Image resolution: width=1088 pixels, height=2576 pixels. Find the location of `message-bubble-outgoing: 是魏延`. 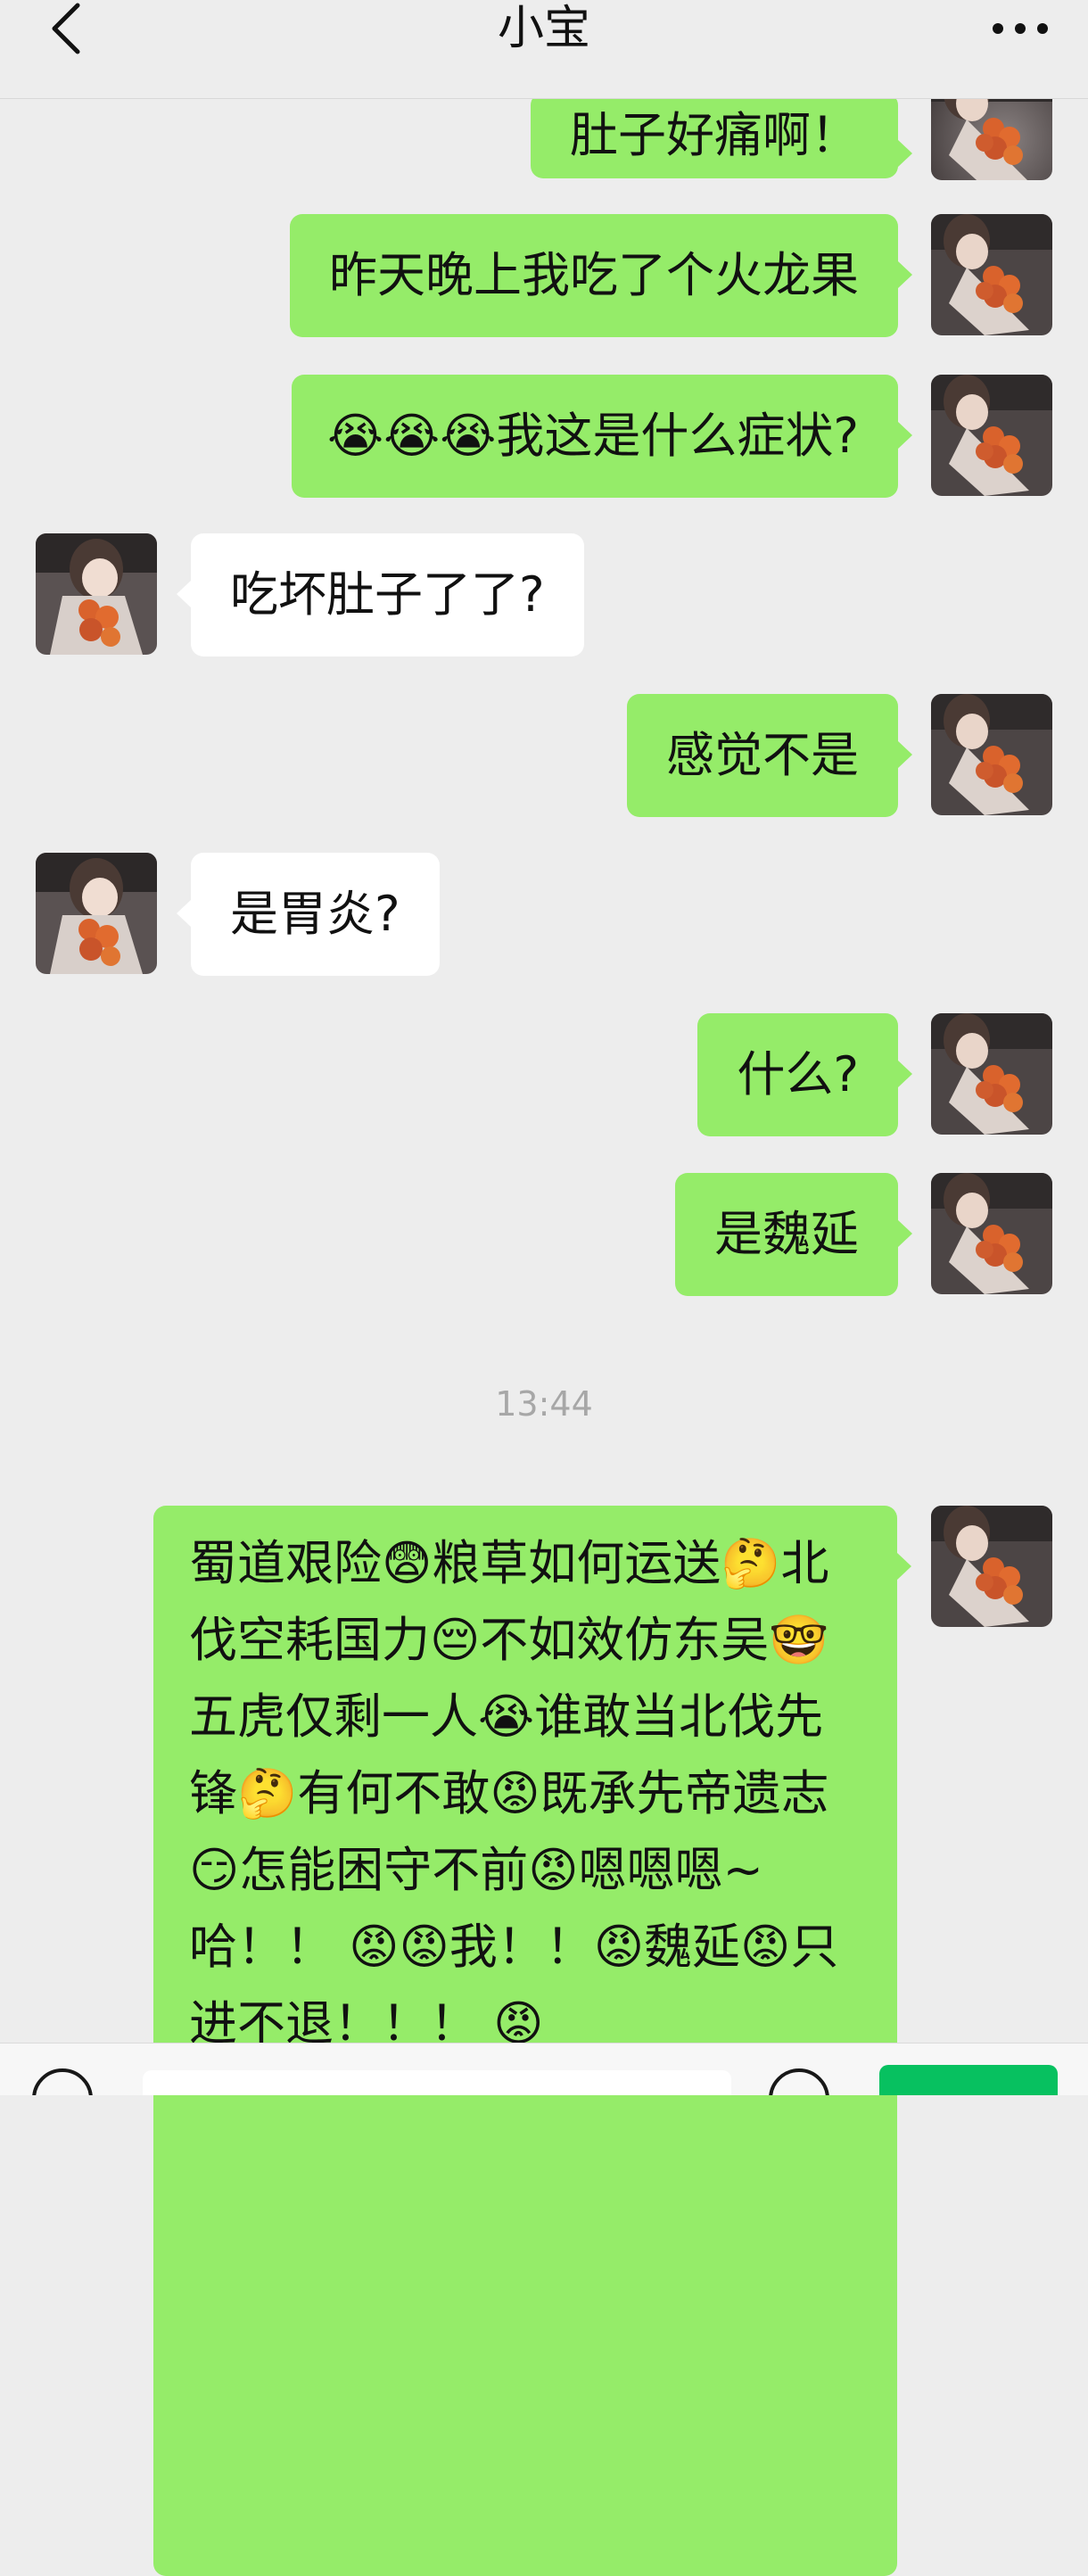

message-bubble-outgoing: 是魏延 is located at coordinates (794, 1235).